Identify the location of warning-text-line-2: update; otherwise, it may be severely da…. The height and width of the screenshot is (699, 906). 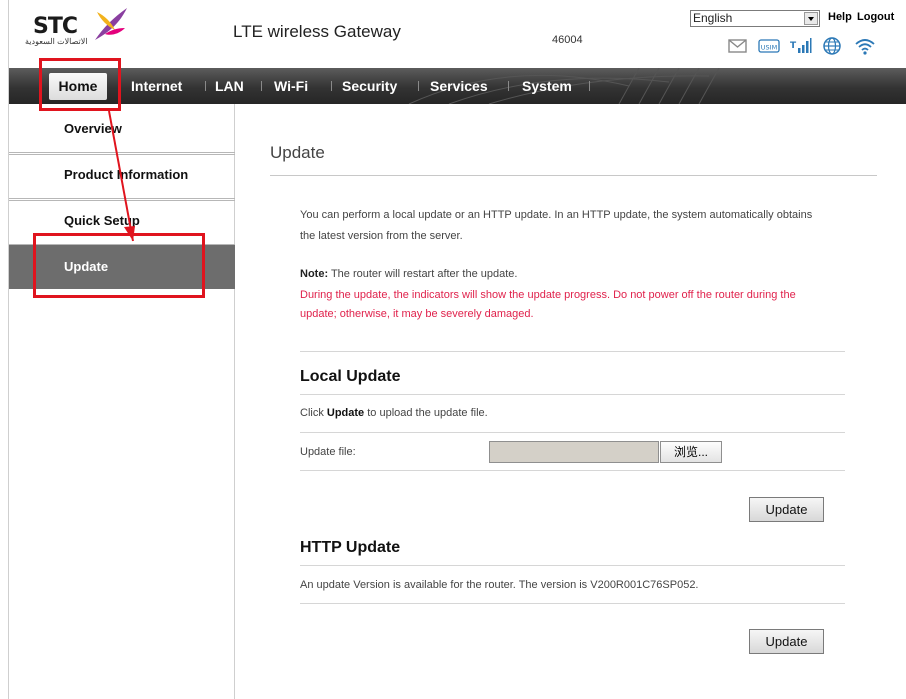
(417, 314).